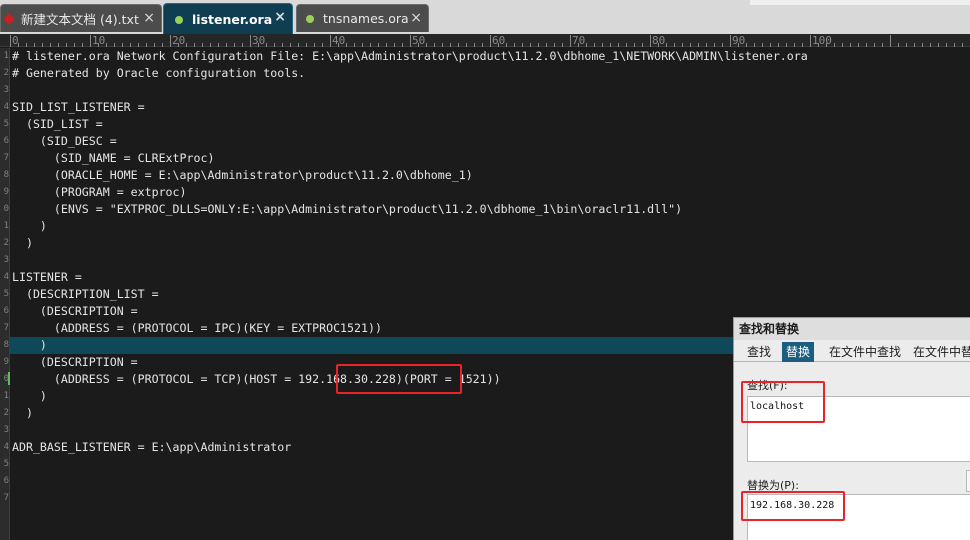 The image size is (970, 540). I want to click on tab-label: 新建文本文档 (4).txt, so click(80, 19).